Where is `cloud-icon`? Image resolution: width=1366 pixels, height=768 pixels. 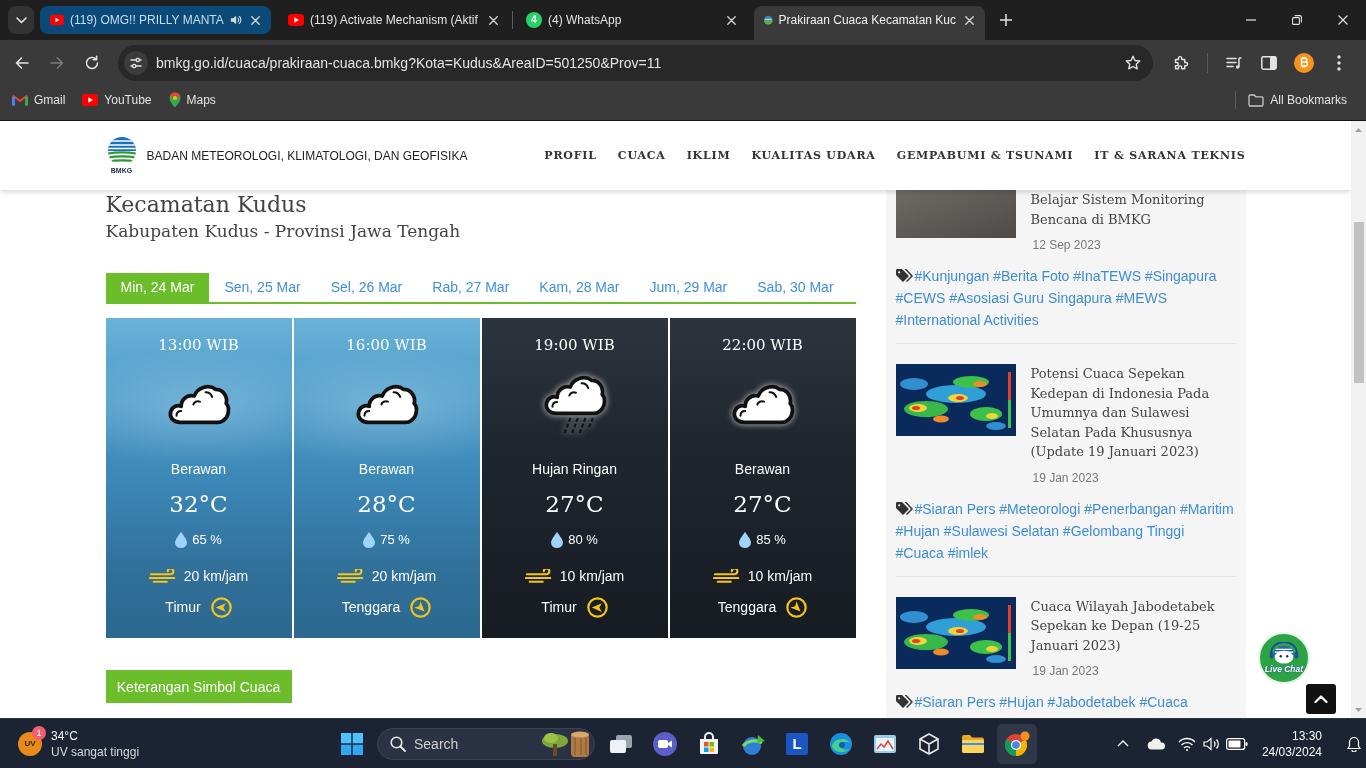
cloud-icon is located at coordinates (1157, 743).